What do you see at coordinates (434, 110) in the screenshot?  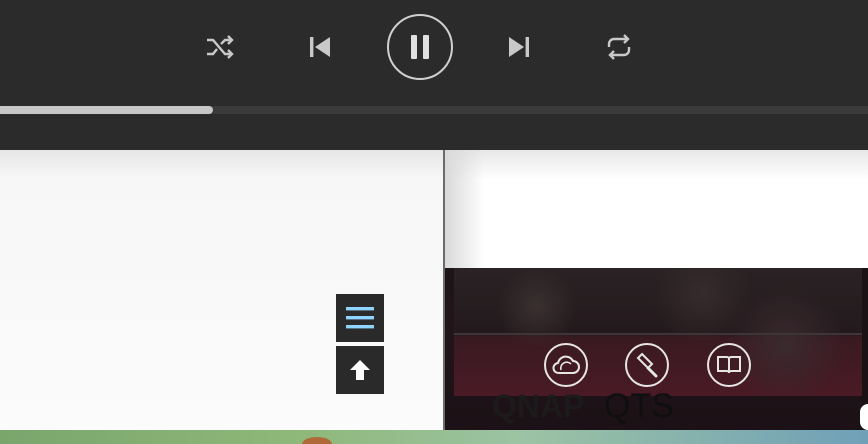 I see `playback-progress-bar` at bounding box center [434, 110].